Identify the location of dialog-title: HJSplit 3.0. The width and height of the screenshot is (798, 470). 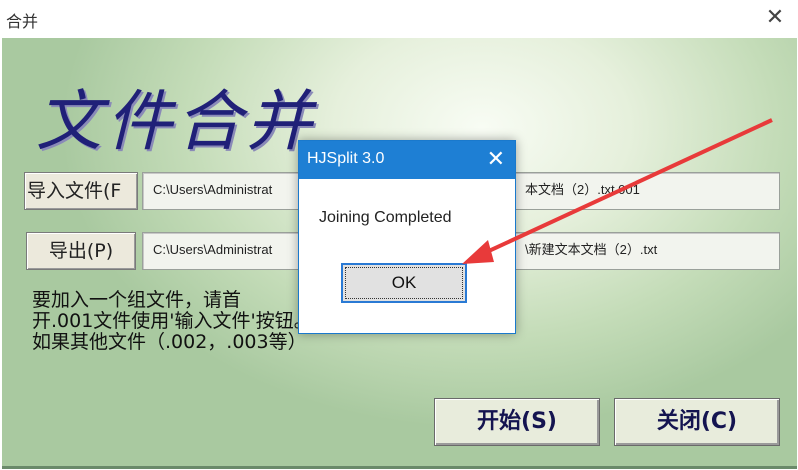
(346, 158).